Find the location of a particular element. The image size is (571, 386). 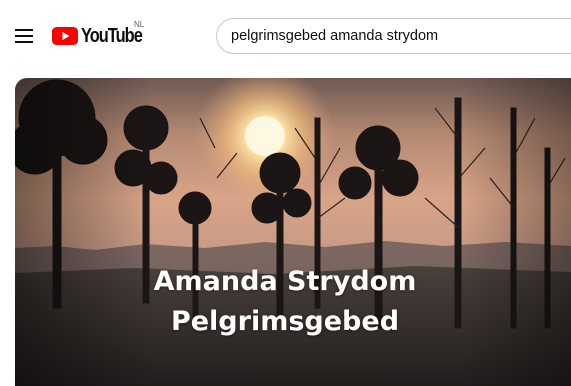

youtube-logo-icon is located at coordinates (65, 36).